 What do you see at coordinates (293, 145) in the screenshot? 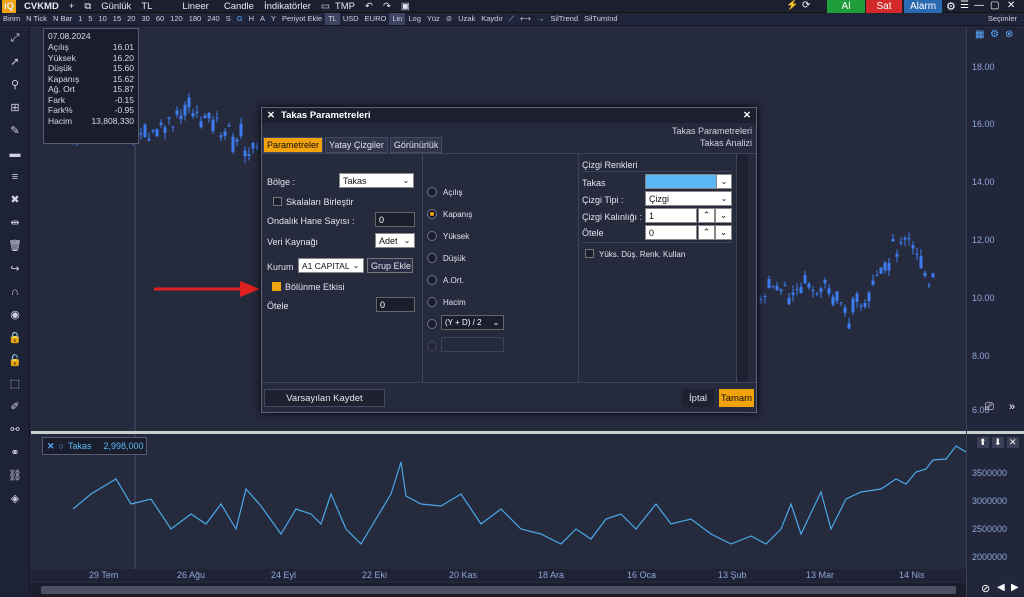
I see `tab-parametreler: Parametreler` at bounding box center [293, 145].